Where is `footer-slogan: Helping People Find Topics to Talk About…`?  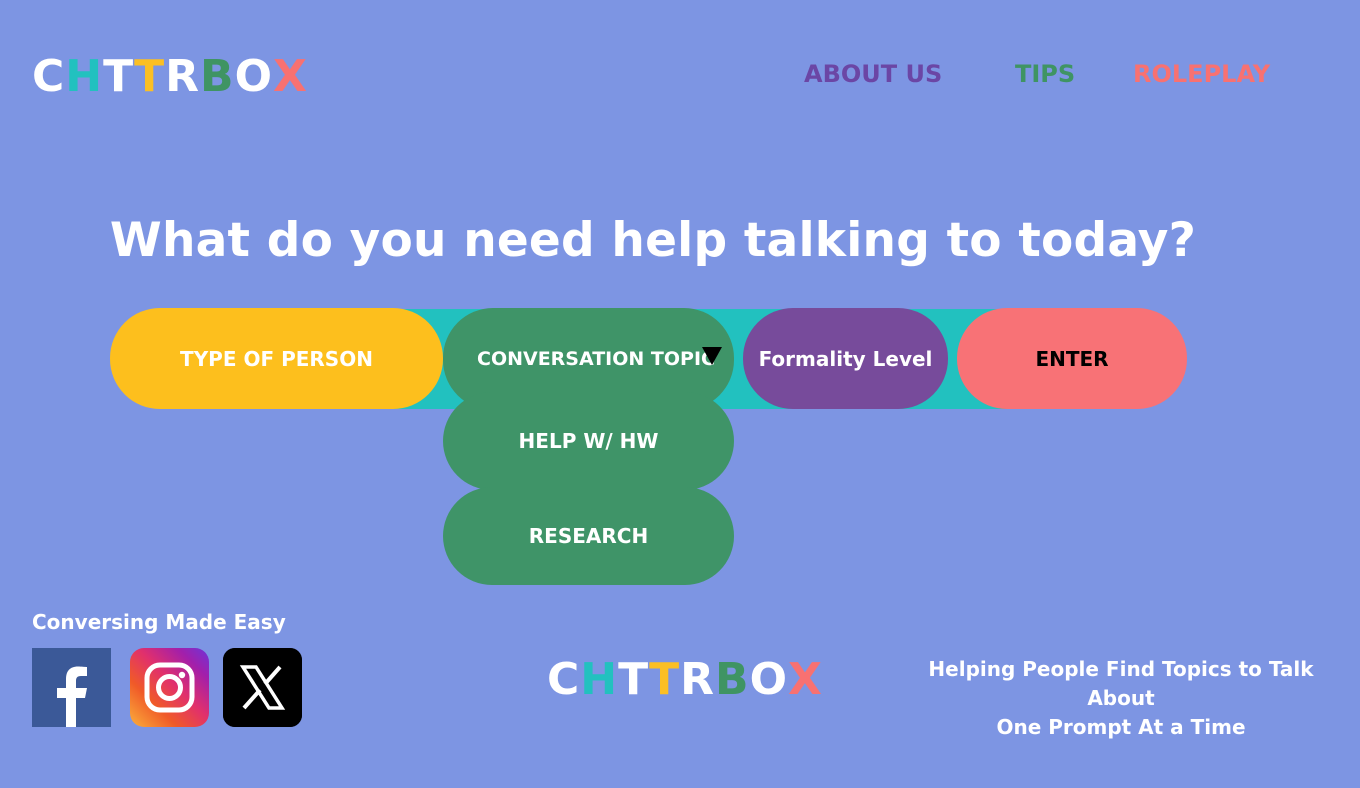 footer-slogan: Helping People Find Topics to Talk About… is located at coordinates (1121, 698).